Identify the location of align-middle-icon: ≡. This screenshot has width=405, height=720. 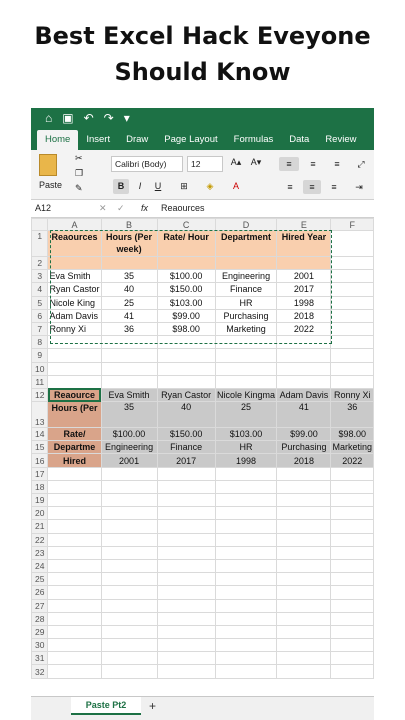
(313, 164).